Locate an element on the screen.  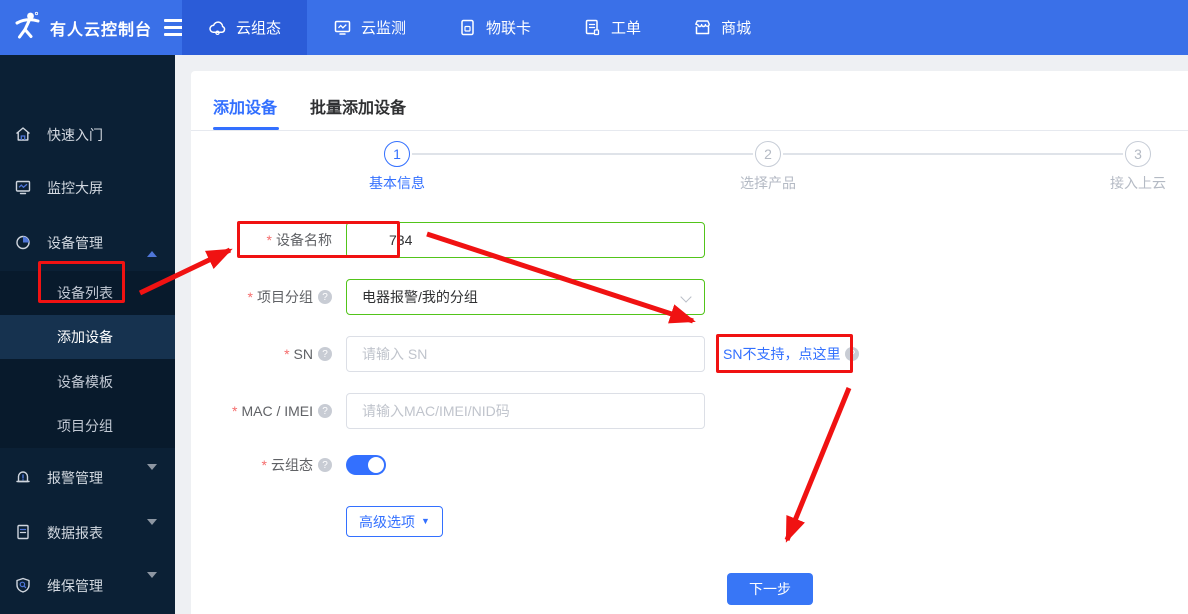
step-3-circle: 3 is located at coordinates (1138, 154).